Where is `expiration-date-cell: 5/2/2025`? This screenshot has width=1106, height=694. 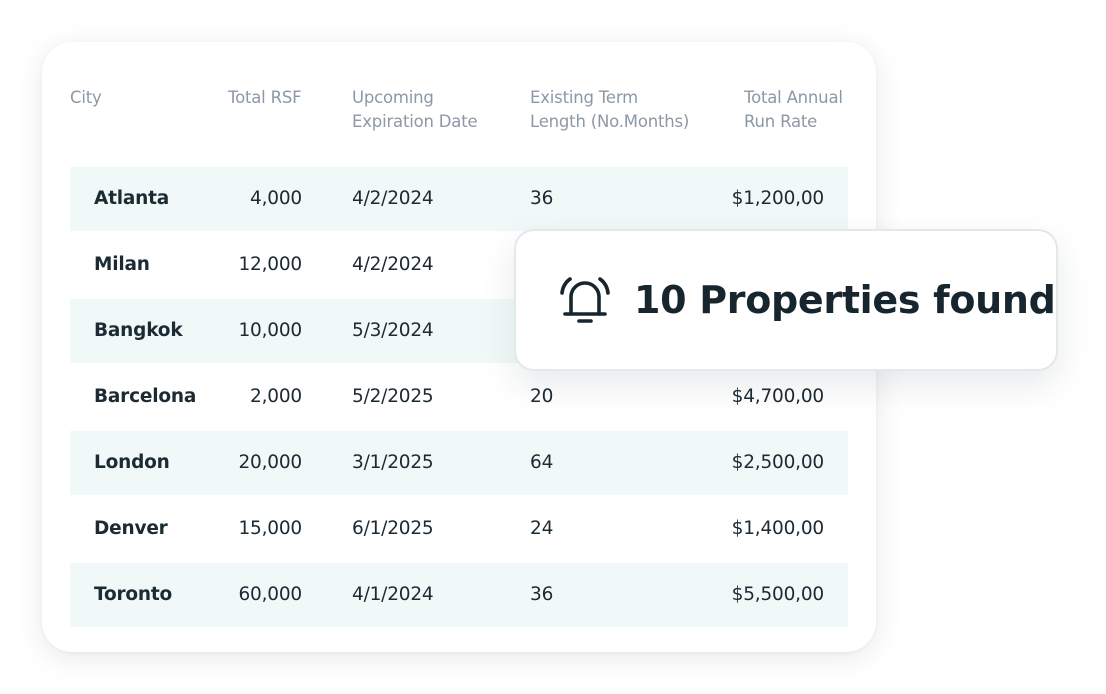 expiration-date-cell: 5/2/2025 is located at coordinates (393, 396).